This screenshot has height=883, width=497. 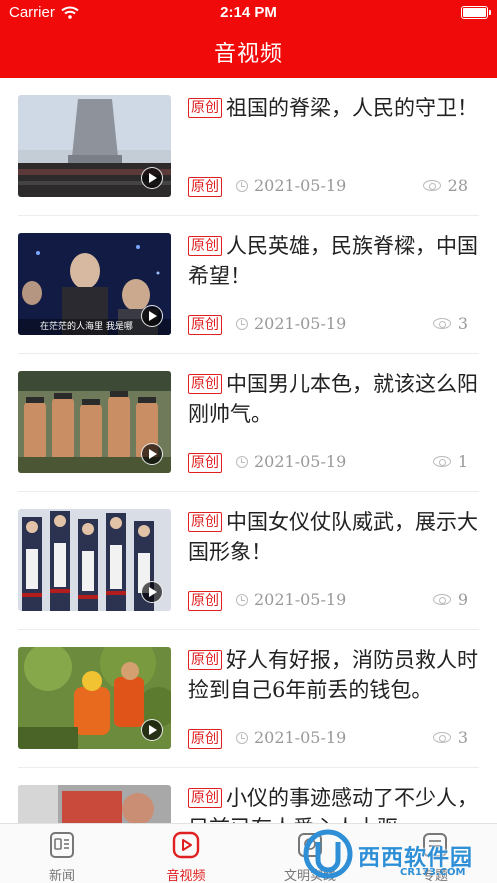 I want to click on list-item: 原创 祖国的脊梁，人民的守卫！ 原创 2021-05-19 28, so click(x=248, y=147).